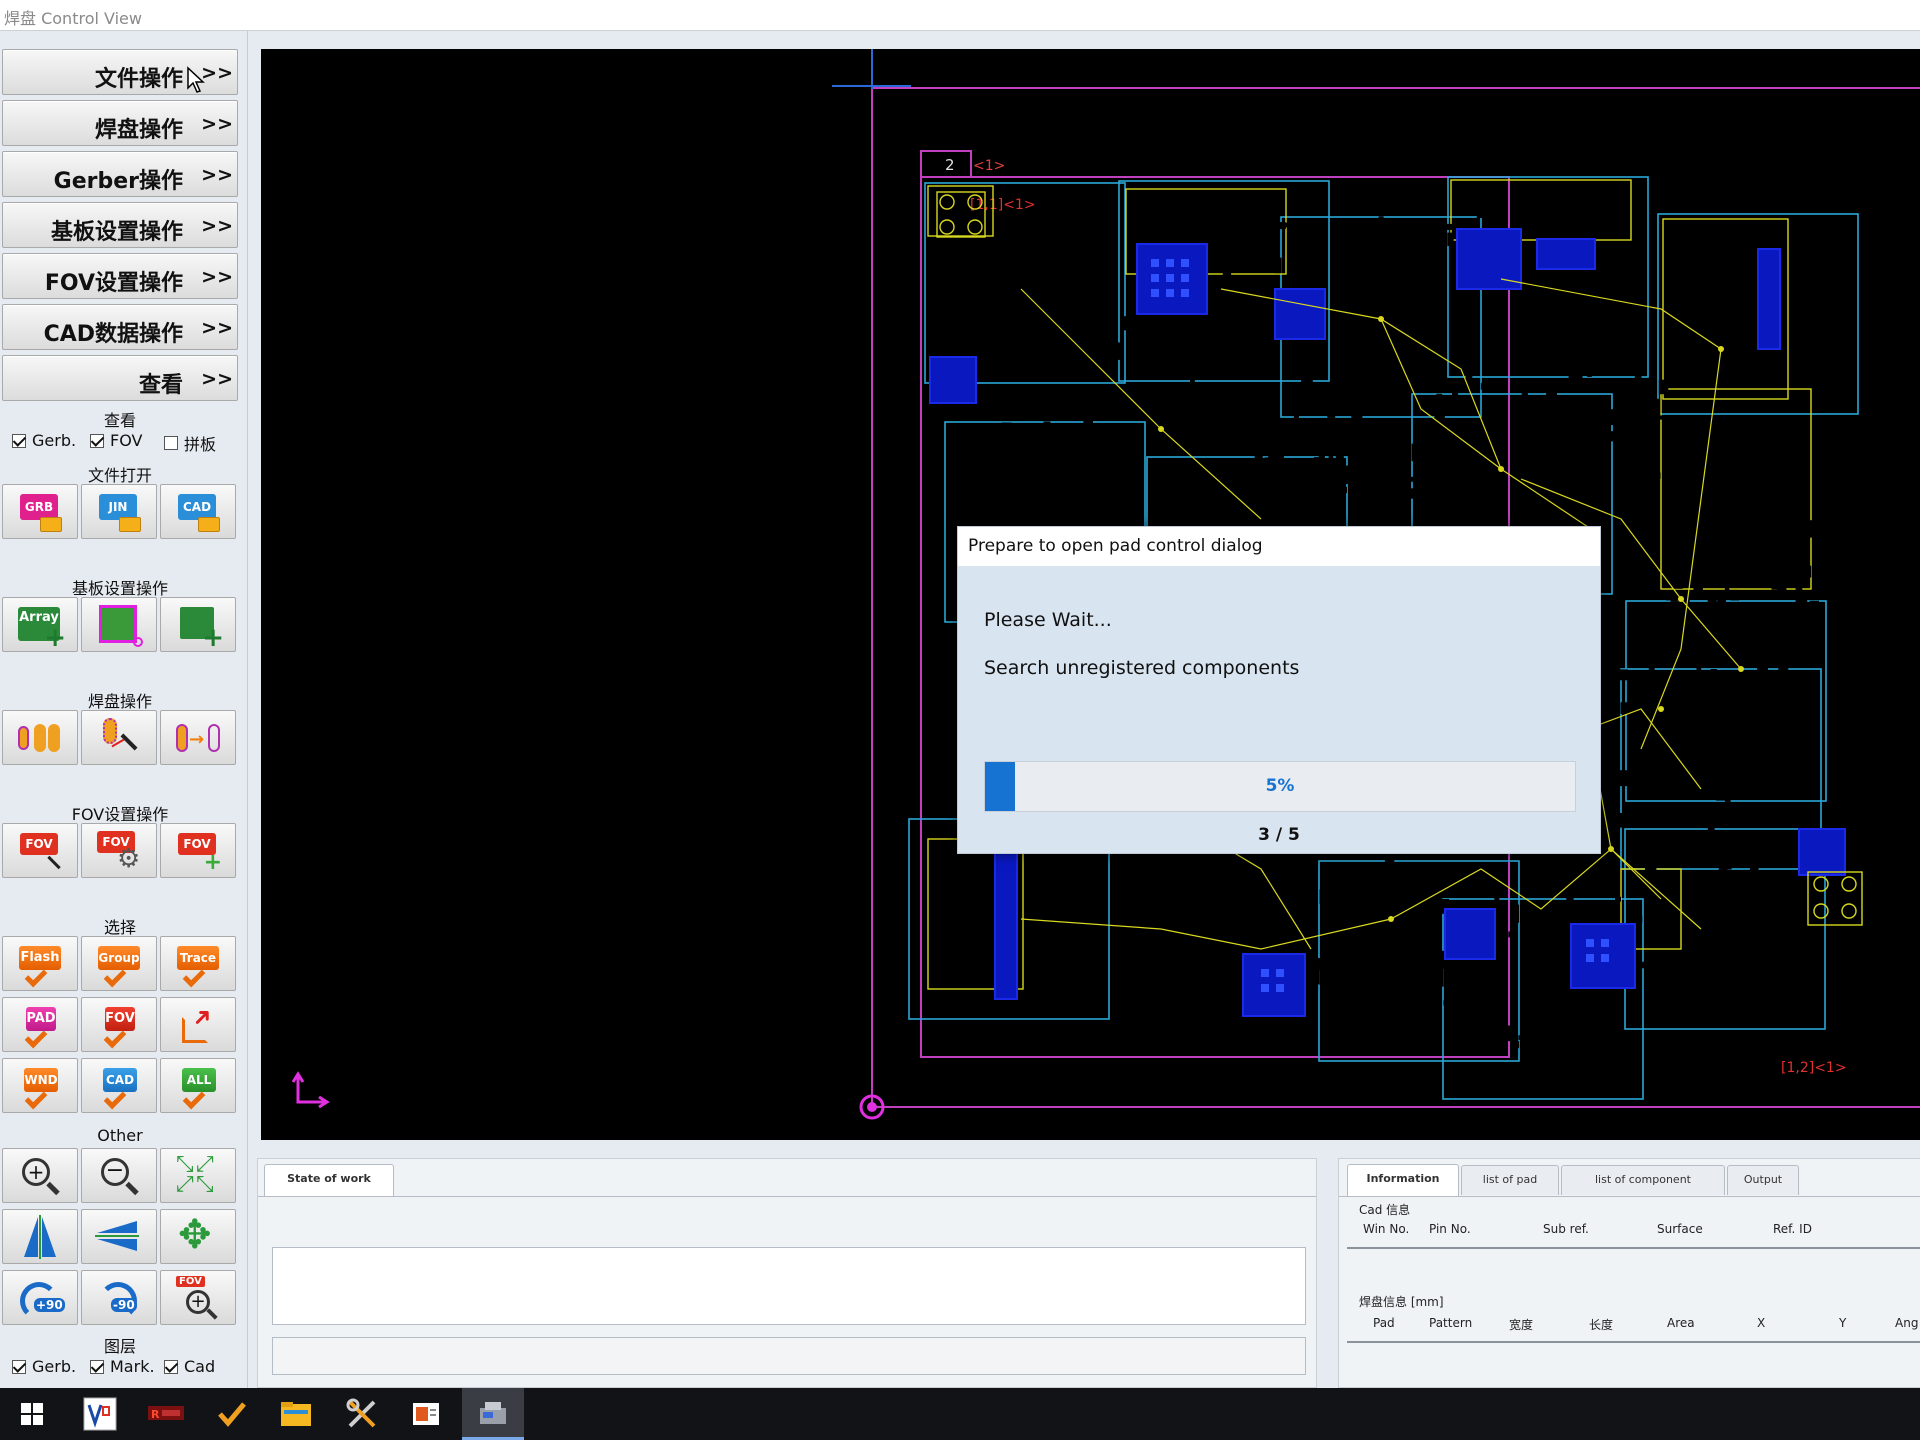  I want to click on open-cad-button: CAD, so click(198, 511).